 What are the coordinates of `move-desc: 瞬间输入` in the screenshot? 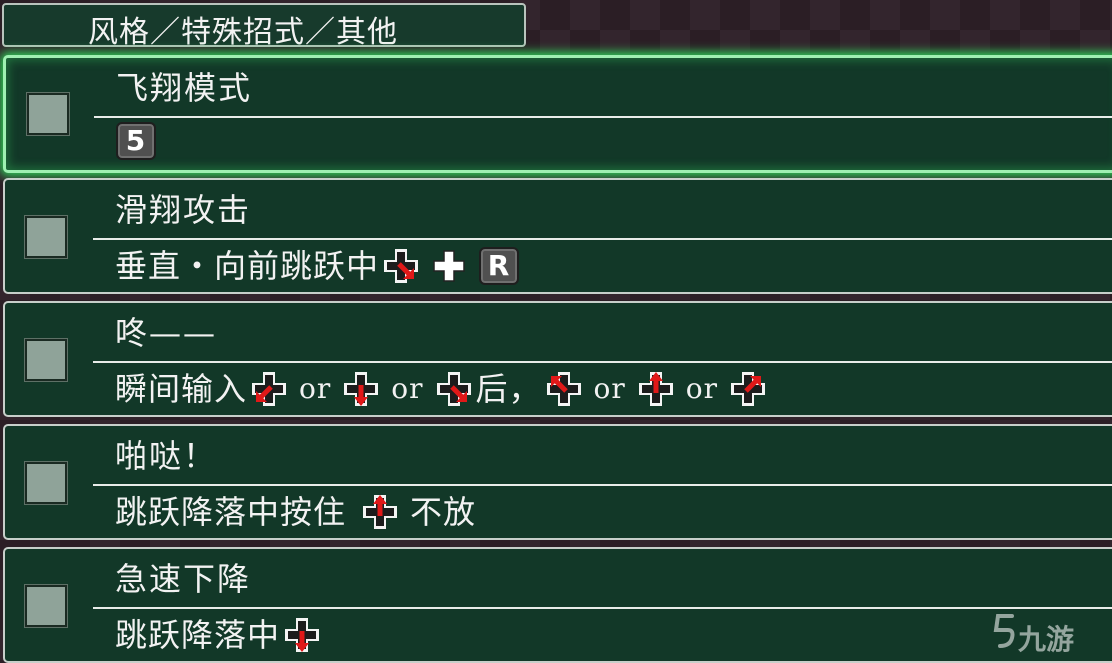 It's located at (181, 389).